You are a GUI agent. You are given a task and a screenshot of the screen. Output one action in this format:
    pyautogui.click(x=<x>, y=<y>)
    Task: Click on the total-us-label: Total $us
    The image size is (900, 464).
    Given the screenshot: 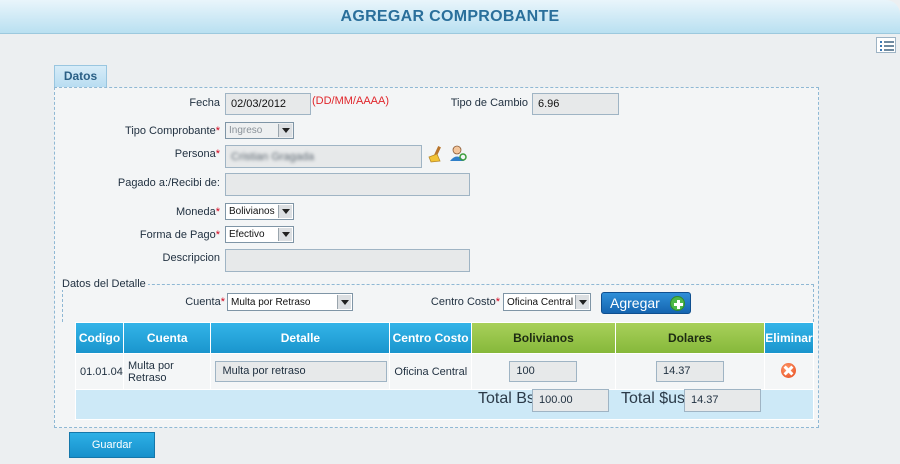 What is the action you would take?
    pyautogui.click(x=653, y=398)
    